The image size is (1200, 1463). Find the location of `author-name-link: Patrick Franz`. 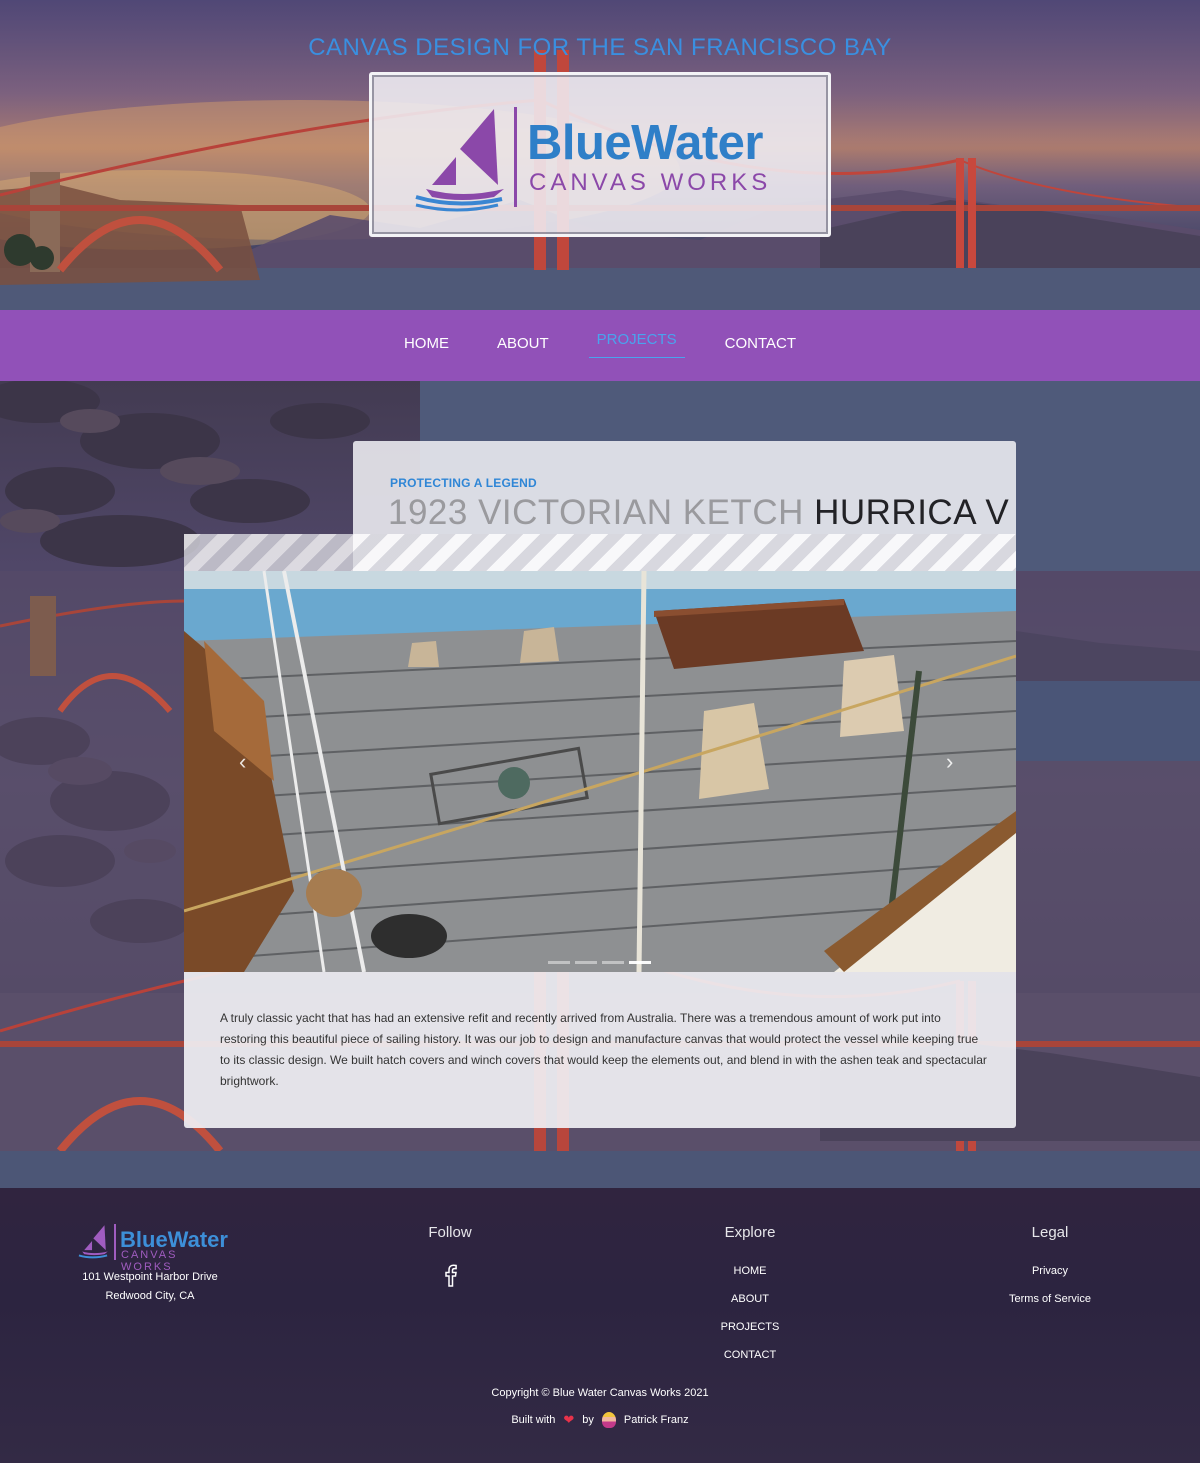

author-name-link: Patrick Franz is located at coordinates (656, 1420).